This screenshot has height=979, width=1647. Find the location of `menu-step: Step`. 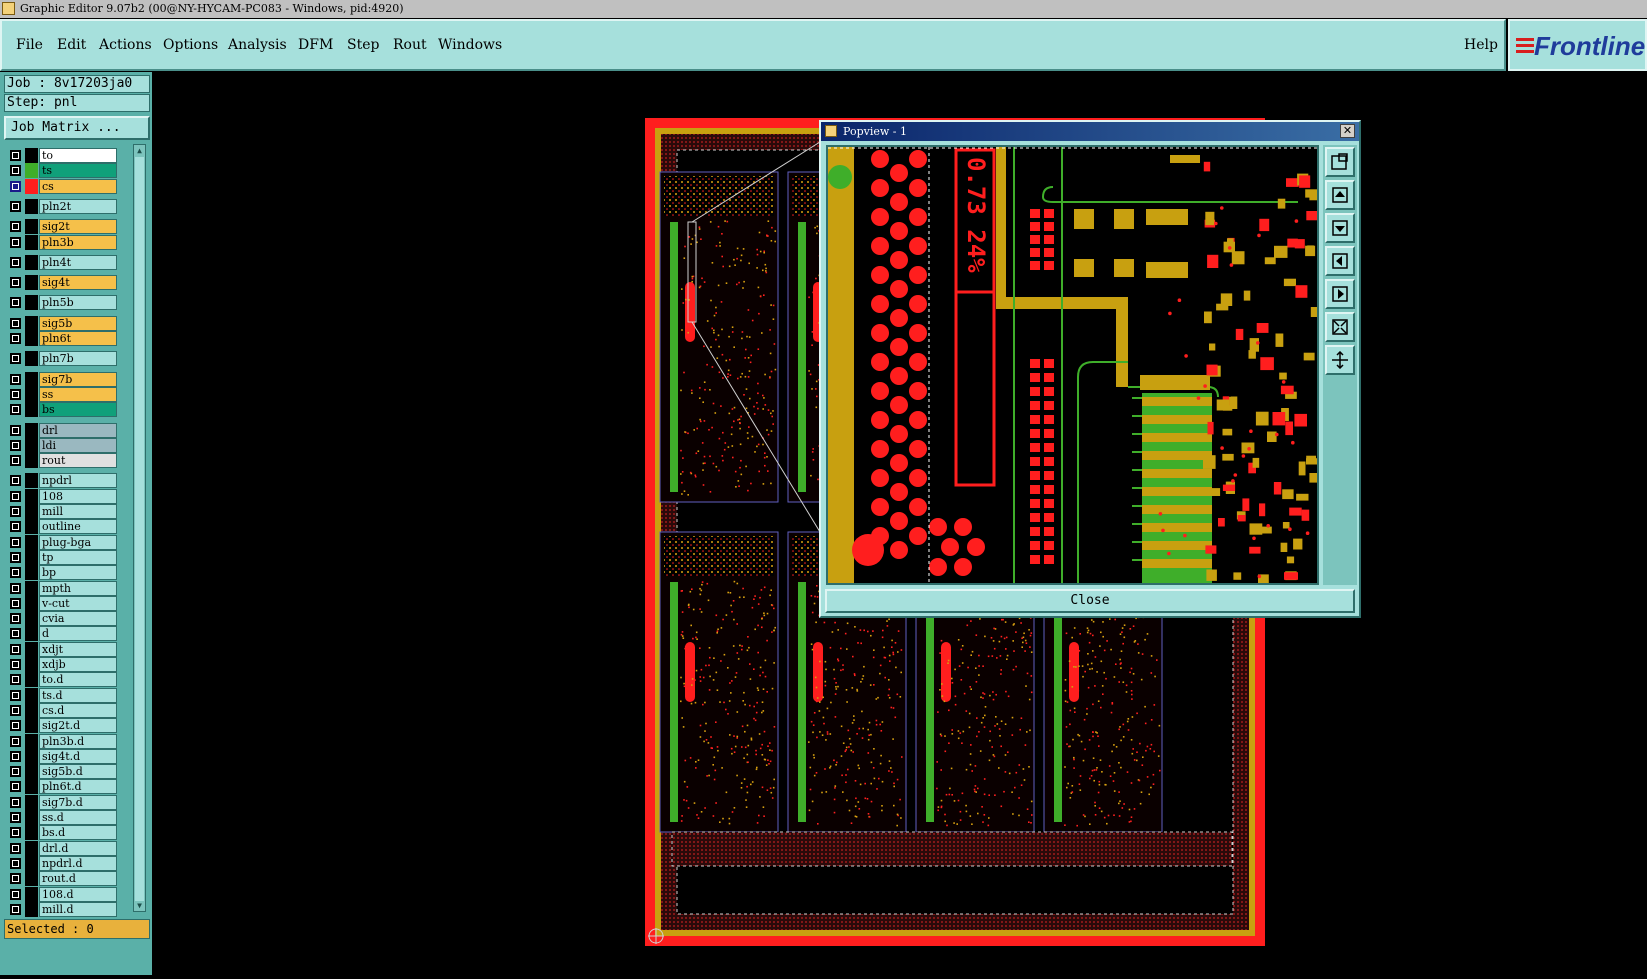

menu-step: Step is located at coordinates (363, 45).